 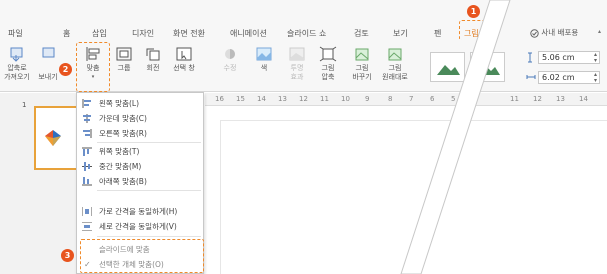 I want to click on align-left-icon, so click(x=86, y=103).